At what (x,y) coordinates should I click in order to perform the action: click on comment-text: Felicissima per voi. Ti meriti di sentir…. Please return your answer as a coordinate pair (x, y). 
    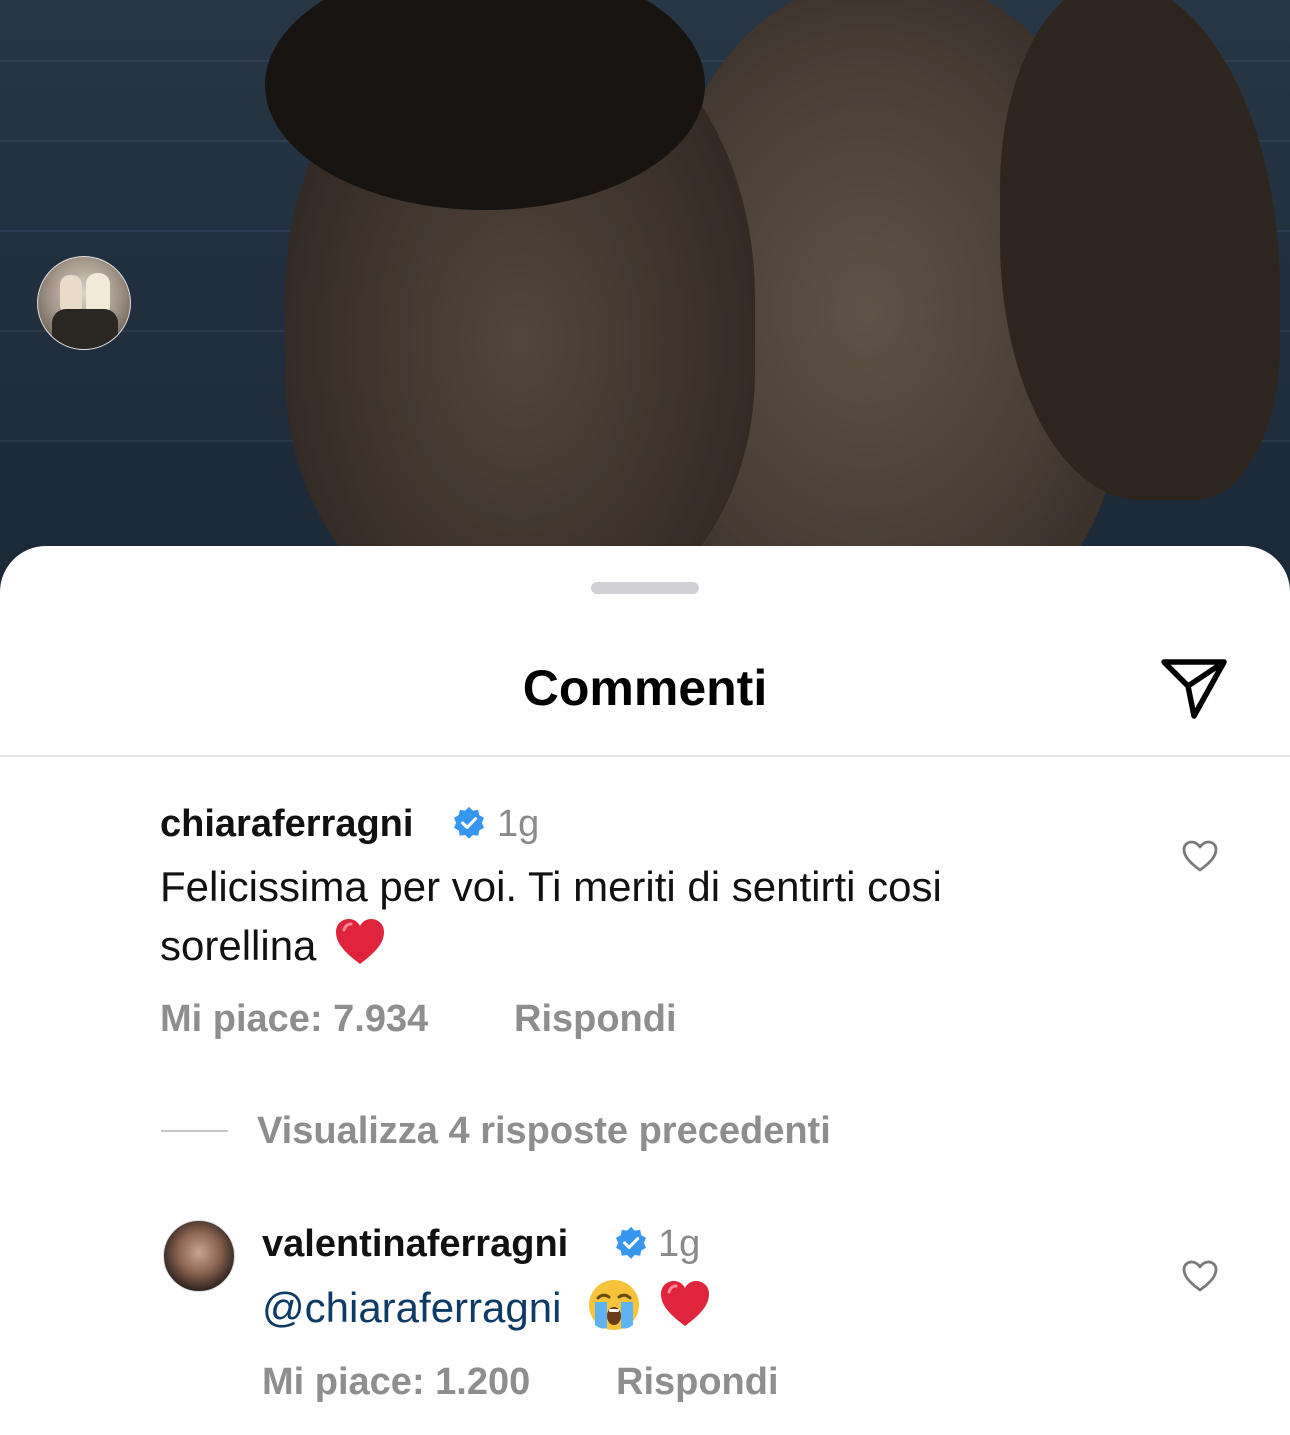
    Looking at the image, I should click on (650, 916).